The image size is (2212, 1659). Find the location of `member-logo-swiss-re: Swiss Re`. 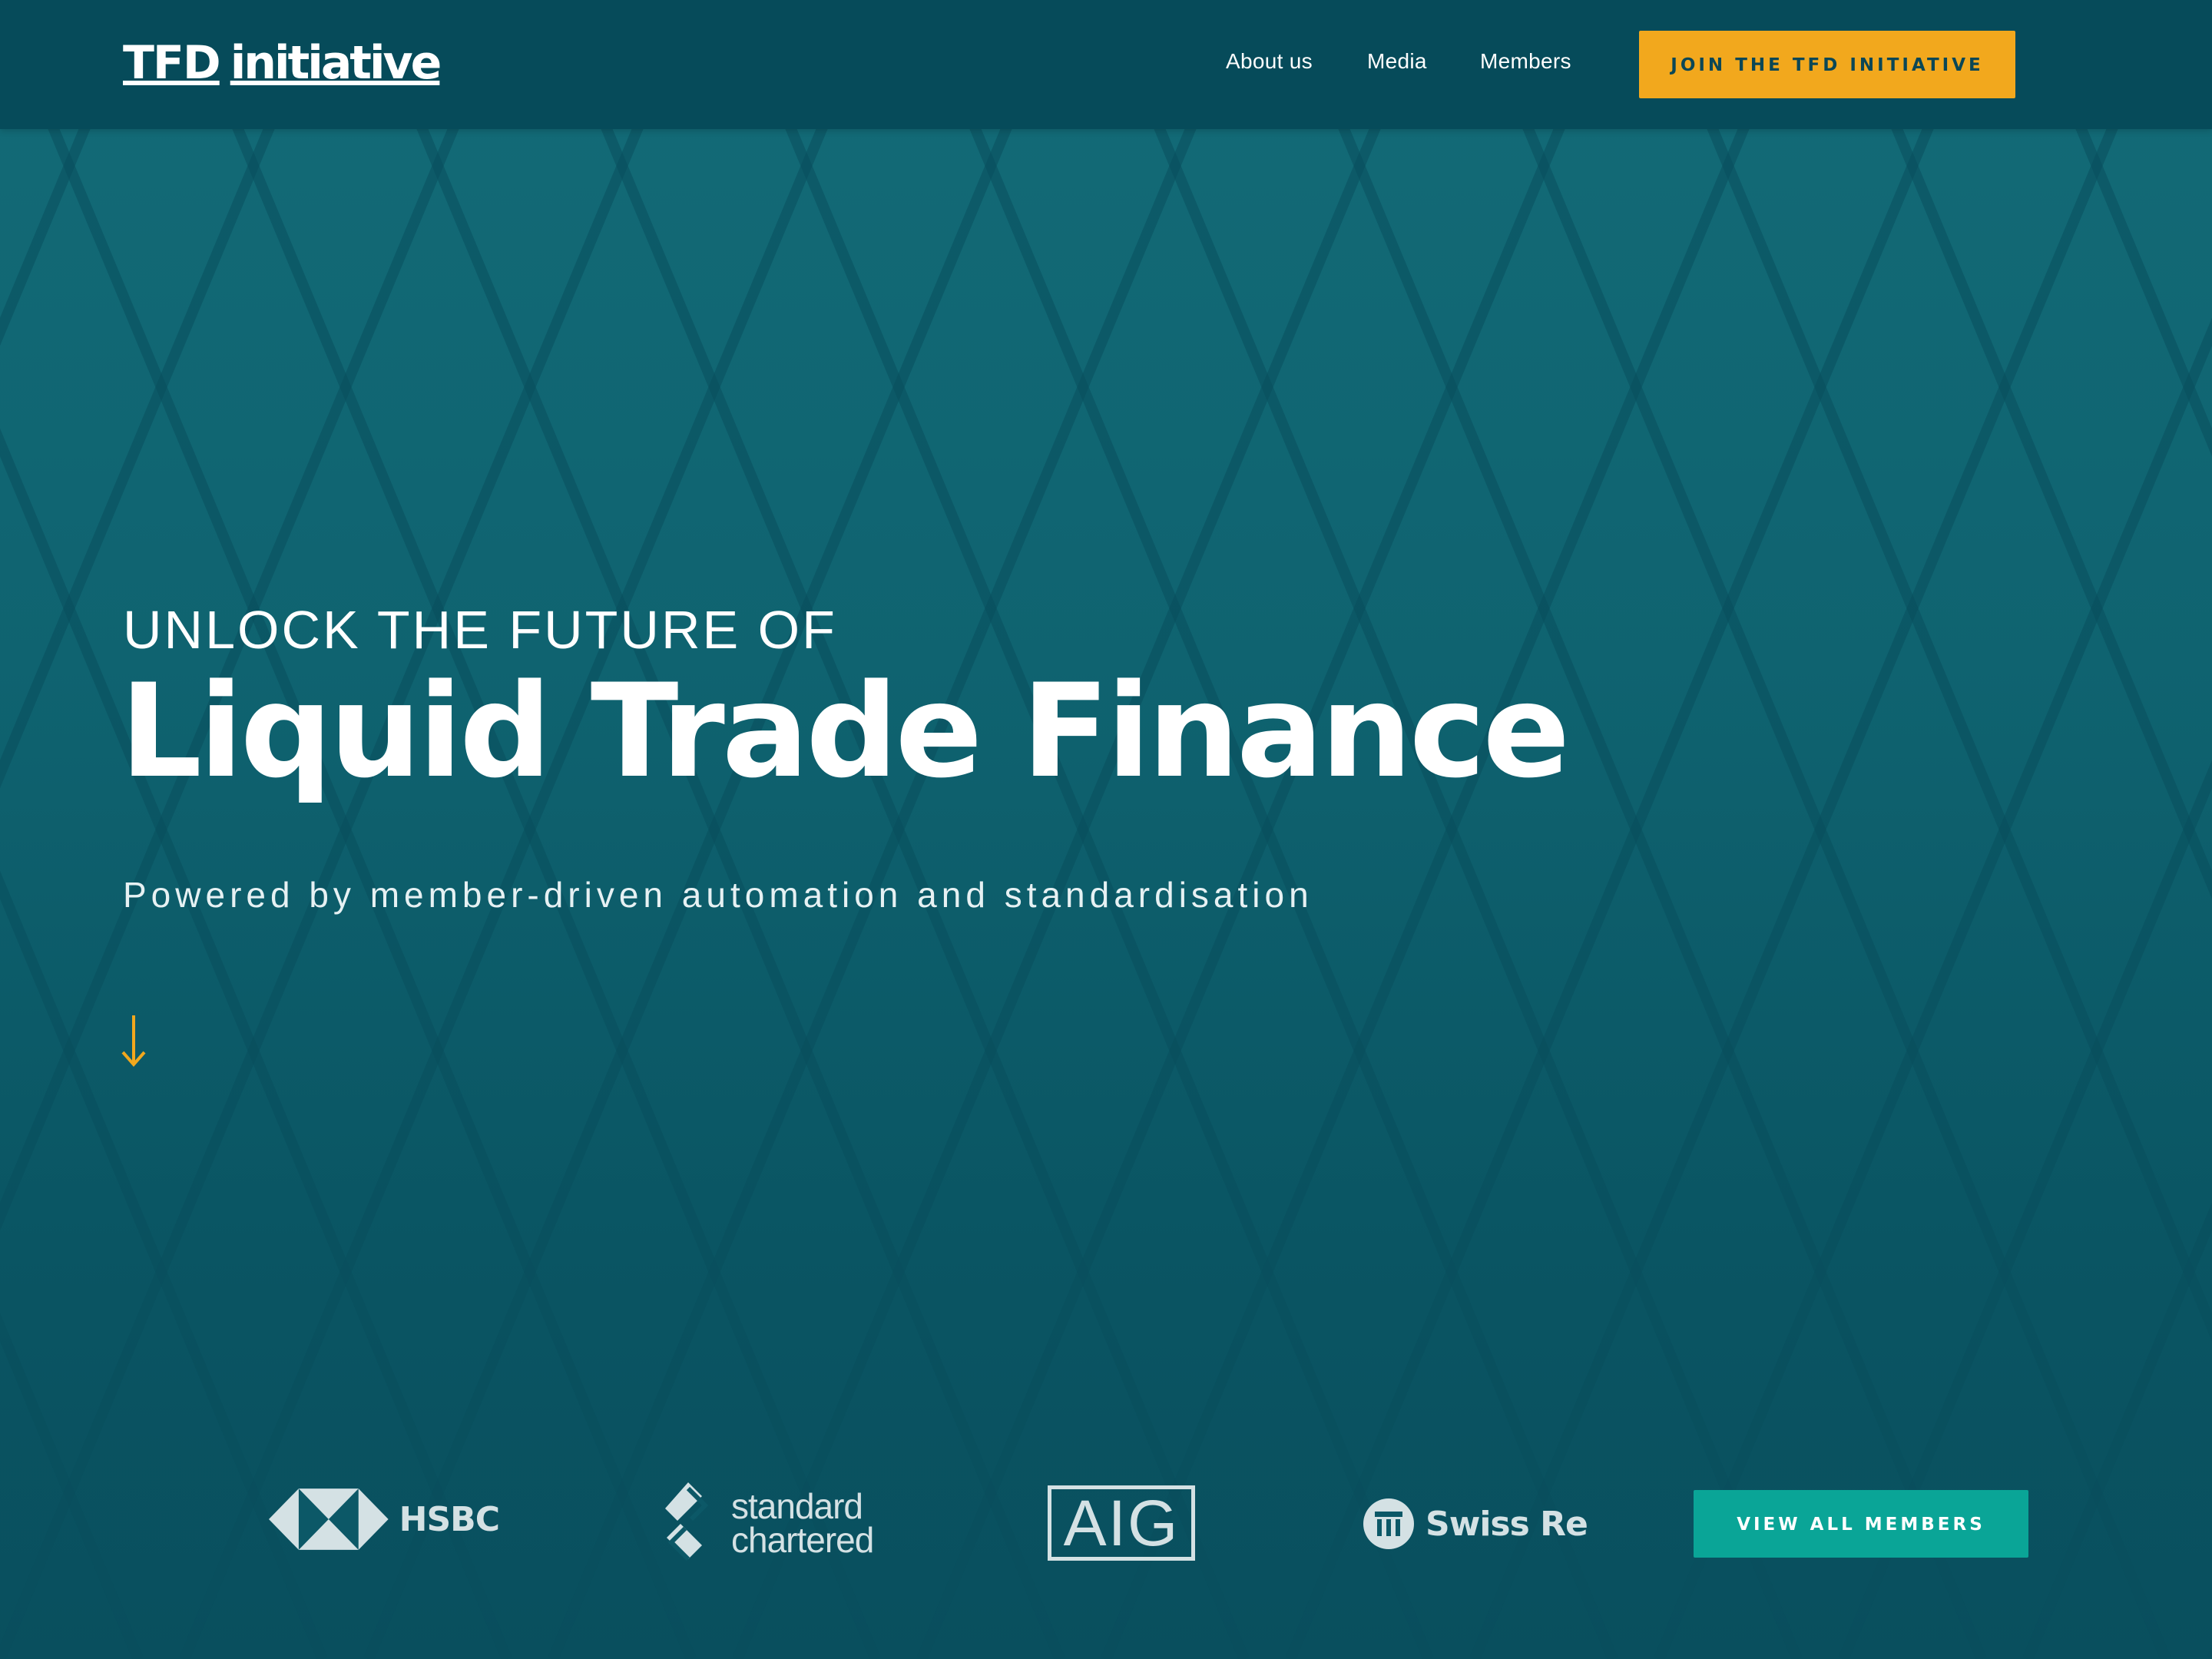

member-logo-swiss-re: Swiss Re is located at coordinates (1486, 1524).